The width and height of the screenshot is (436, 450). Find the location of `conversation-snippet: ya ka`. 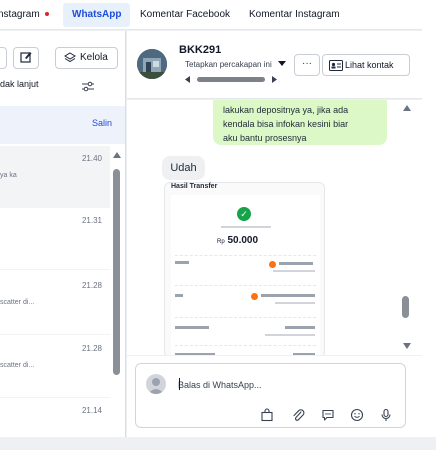

conversation-snippet: ya ka is located at coordinates (8, 175).